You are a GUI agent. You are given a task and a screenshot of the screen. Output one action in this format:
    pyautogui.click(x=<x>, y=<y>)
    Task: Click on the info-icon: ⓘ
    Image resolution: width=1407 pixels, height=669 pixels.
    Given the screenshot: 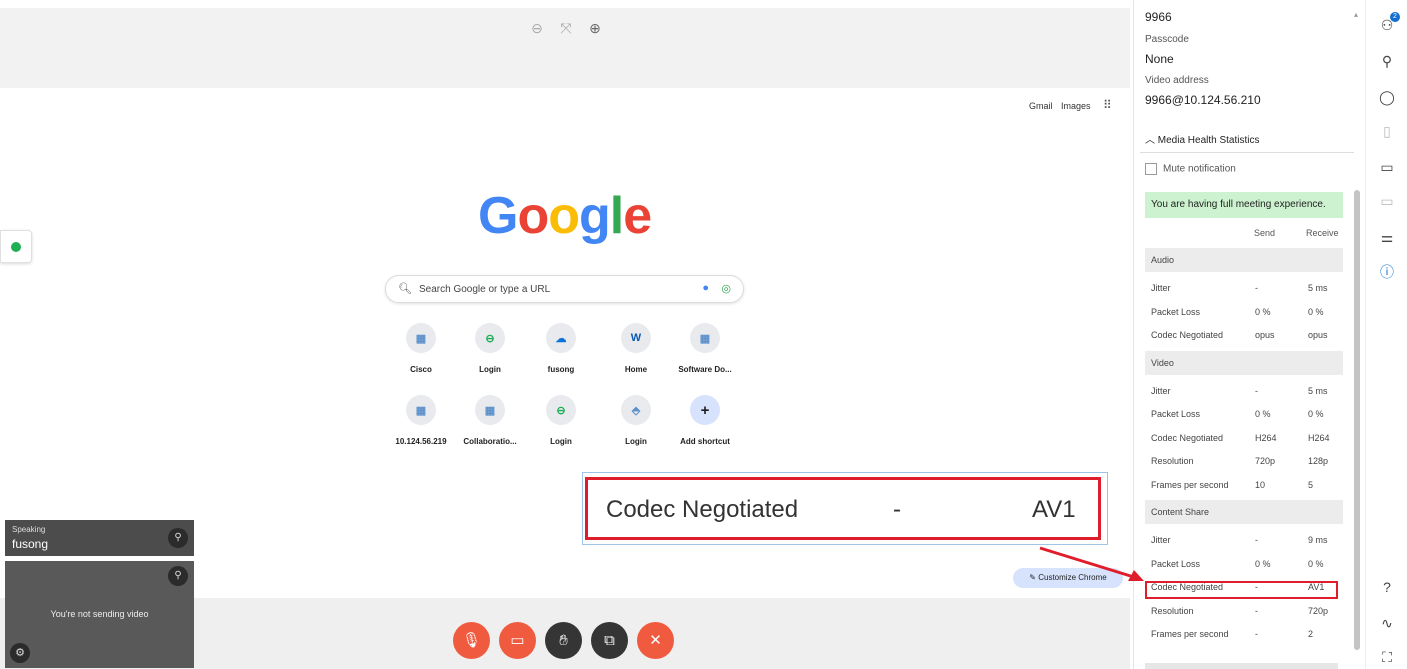 What is the action you would take?
    pyautogui.click(x=1387, y=272)
    